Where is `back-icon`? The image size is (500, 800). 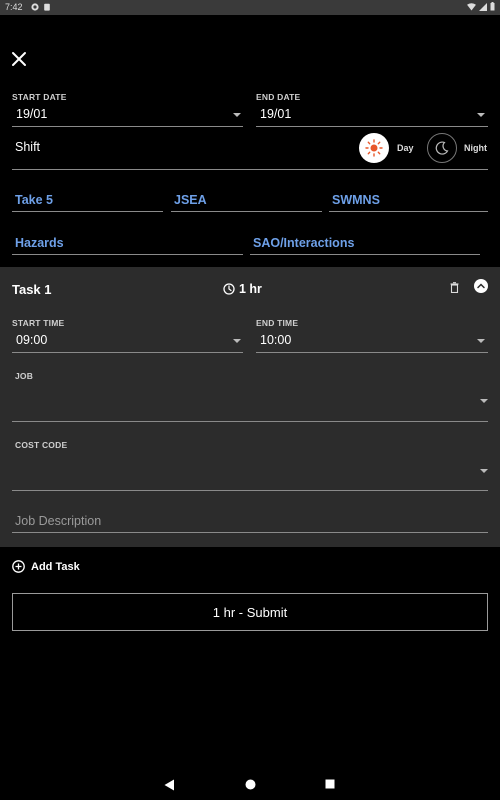
back-icon is located at coordinates (169, 785).